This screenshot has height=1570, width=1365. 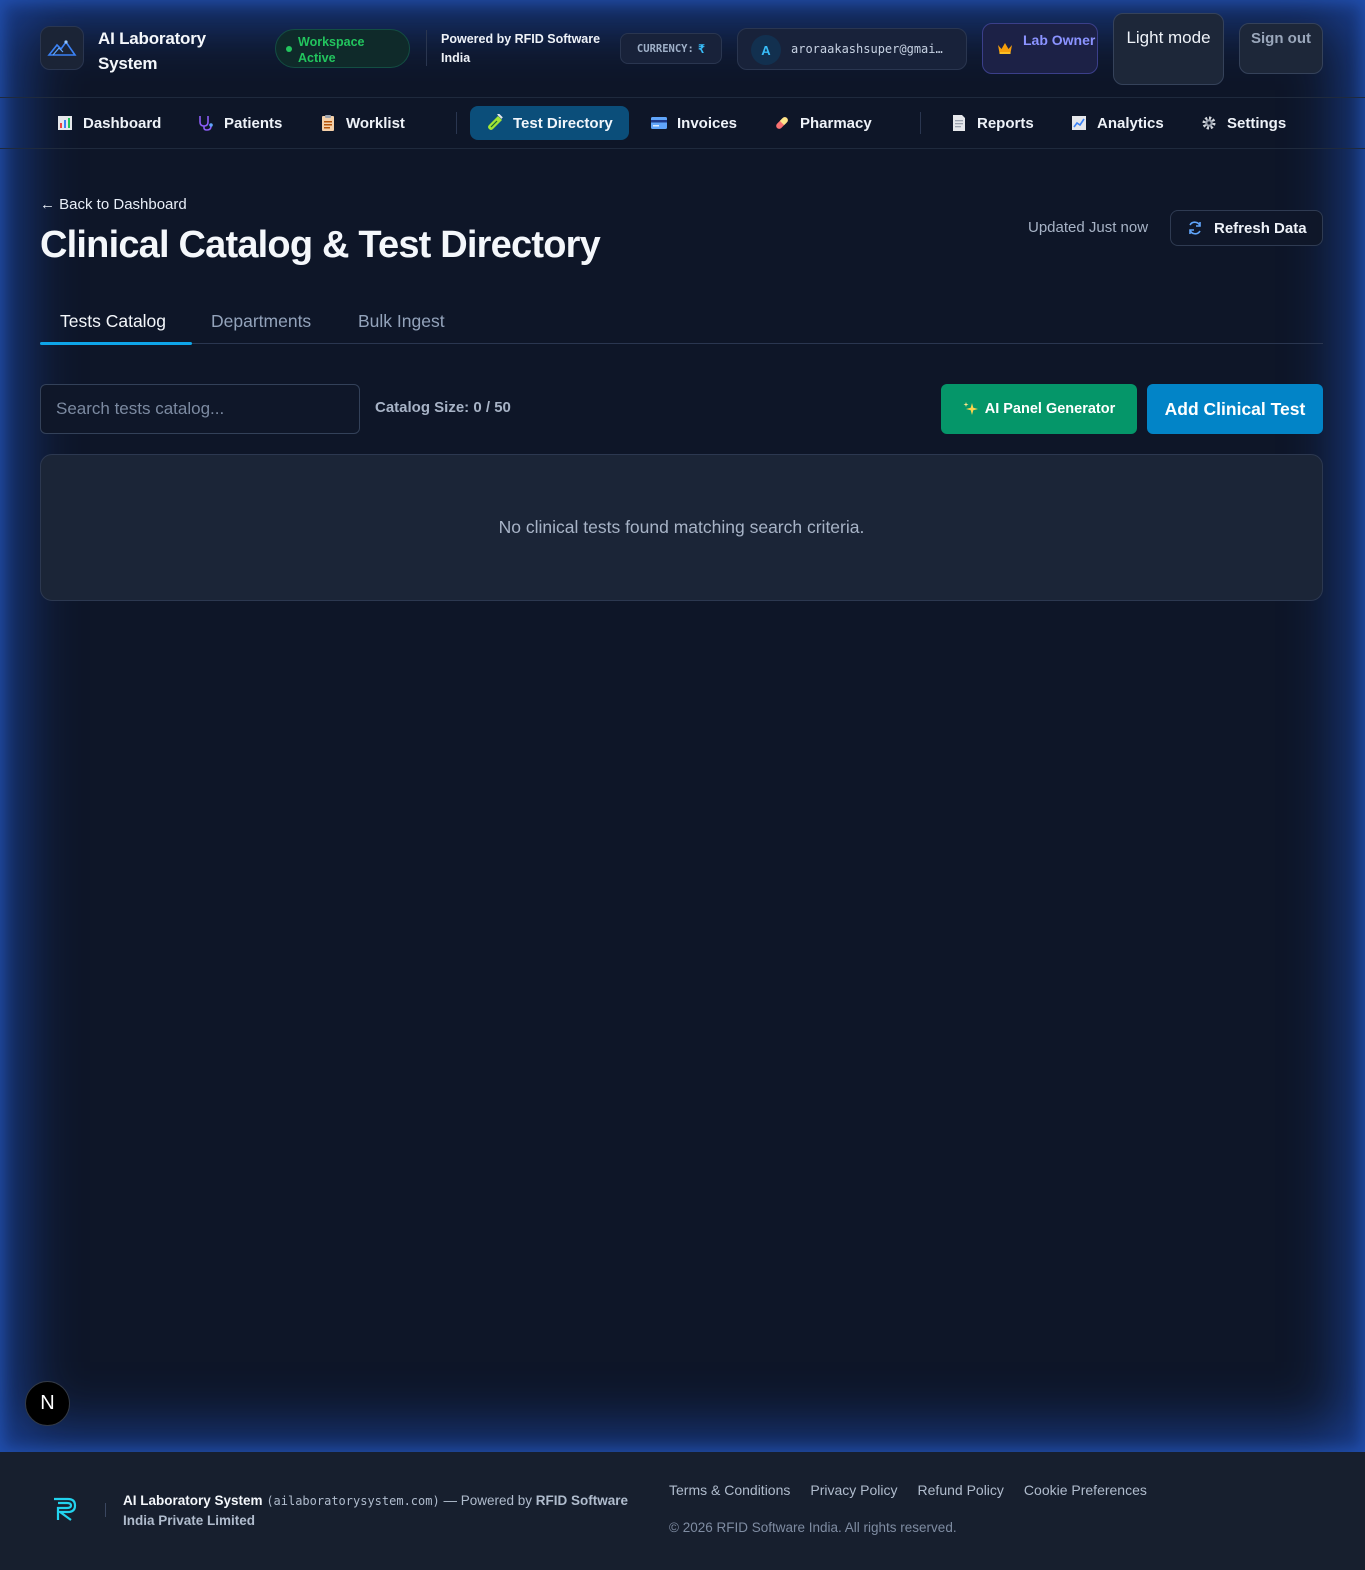 I want to click on powered-by-text: Powered by RFID Software India, so click(x=521, y=48).